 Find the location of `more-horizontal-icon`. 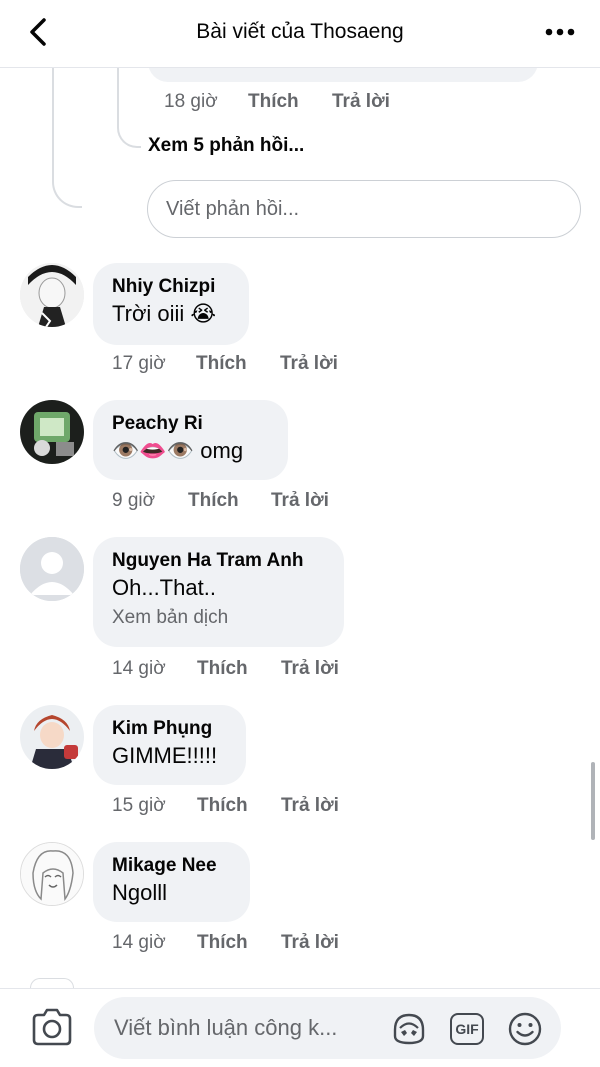

more-horizontal-icon is located at coordinates (560, 32).